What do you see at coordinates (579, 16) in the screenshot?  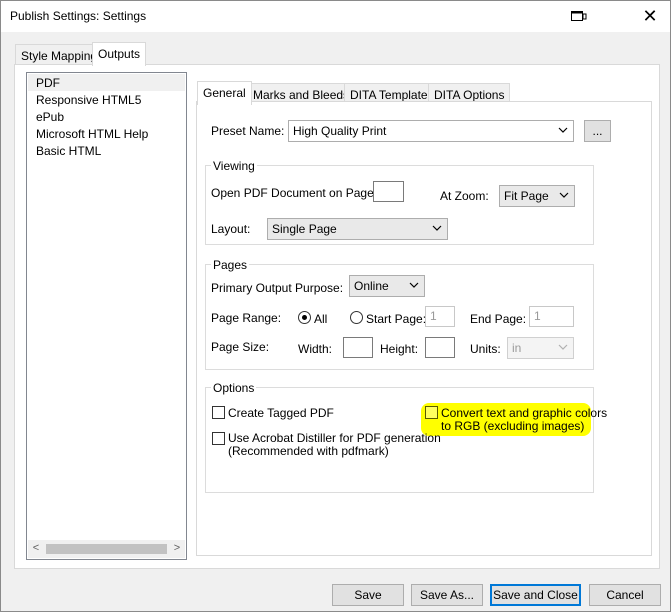 I see `restore-window-icon` at bounding box center [579, 16].